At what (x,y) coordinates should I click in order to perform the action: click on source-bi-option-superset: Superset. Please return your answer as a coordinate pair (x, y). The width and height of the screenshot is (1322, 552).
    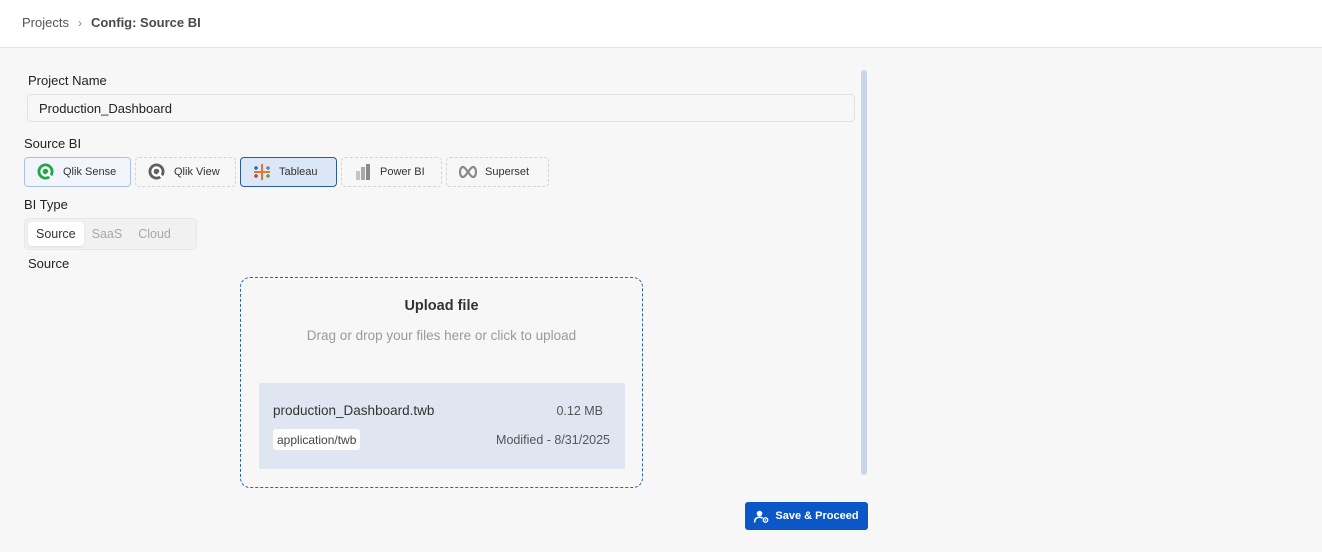
    Looking at the image, I should click on (497, 172).